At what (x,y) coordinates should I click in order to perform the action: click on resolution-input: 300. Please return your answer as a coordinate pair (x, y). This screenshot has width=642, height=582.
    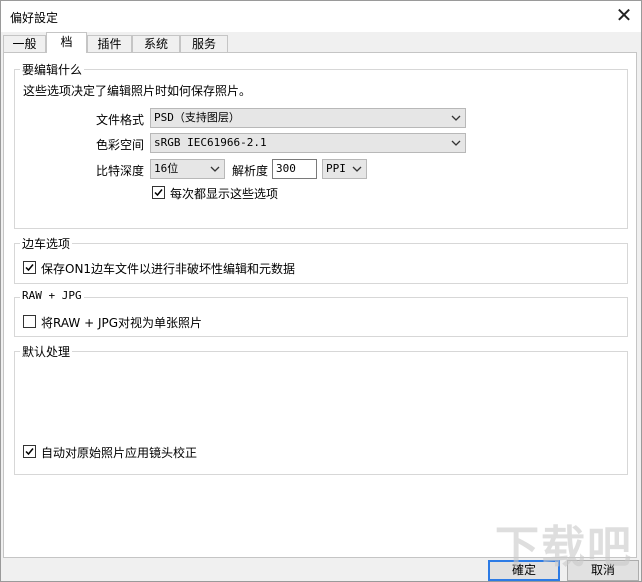
    Looking at the image, I should click on (294, 169).